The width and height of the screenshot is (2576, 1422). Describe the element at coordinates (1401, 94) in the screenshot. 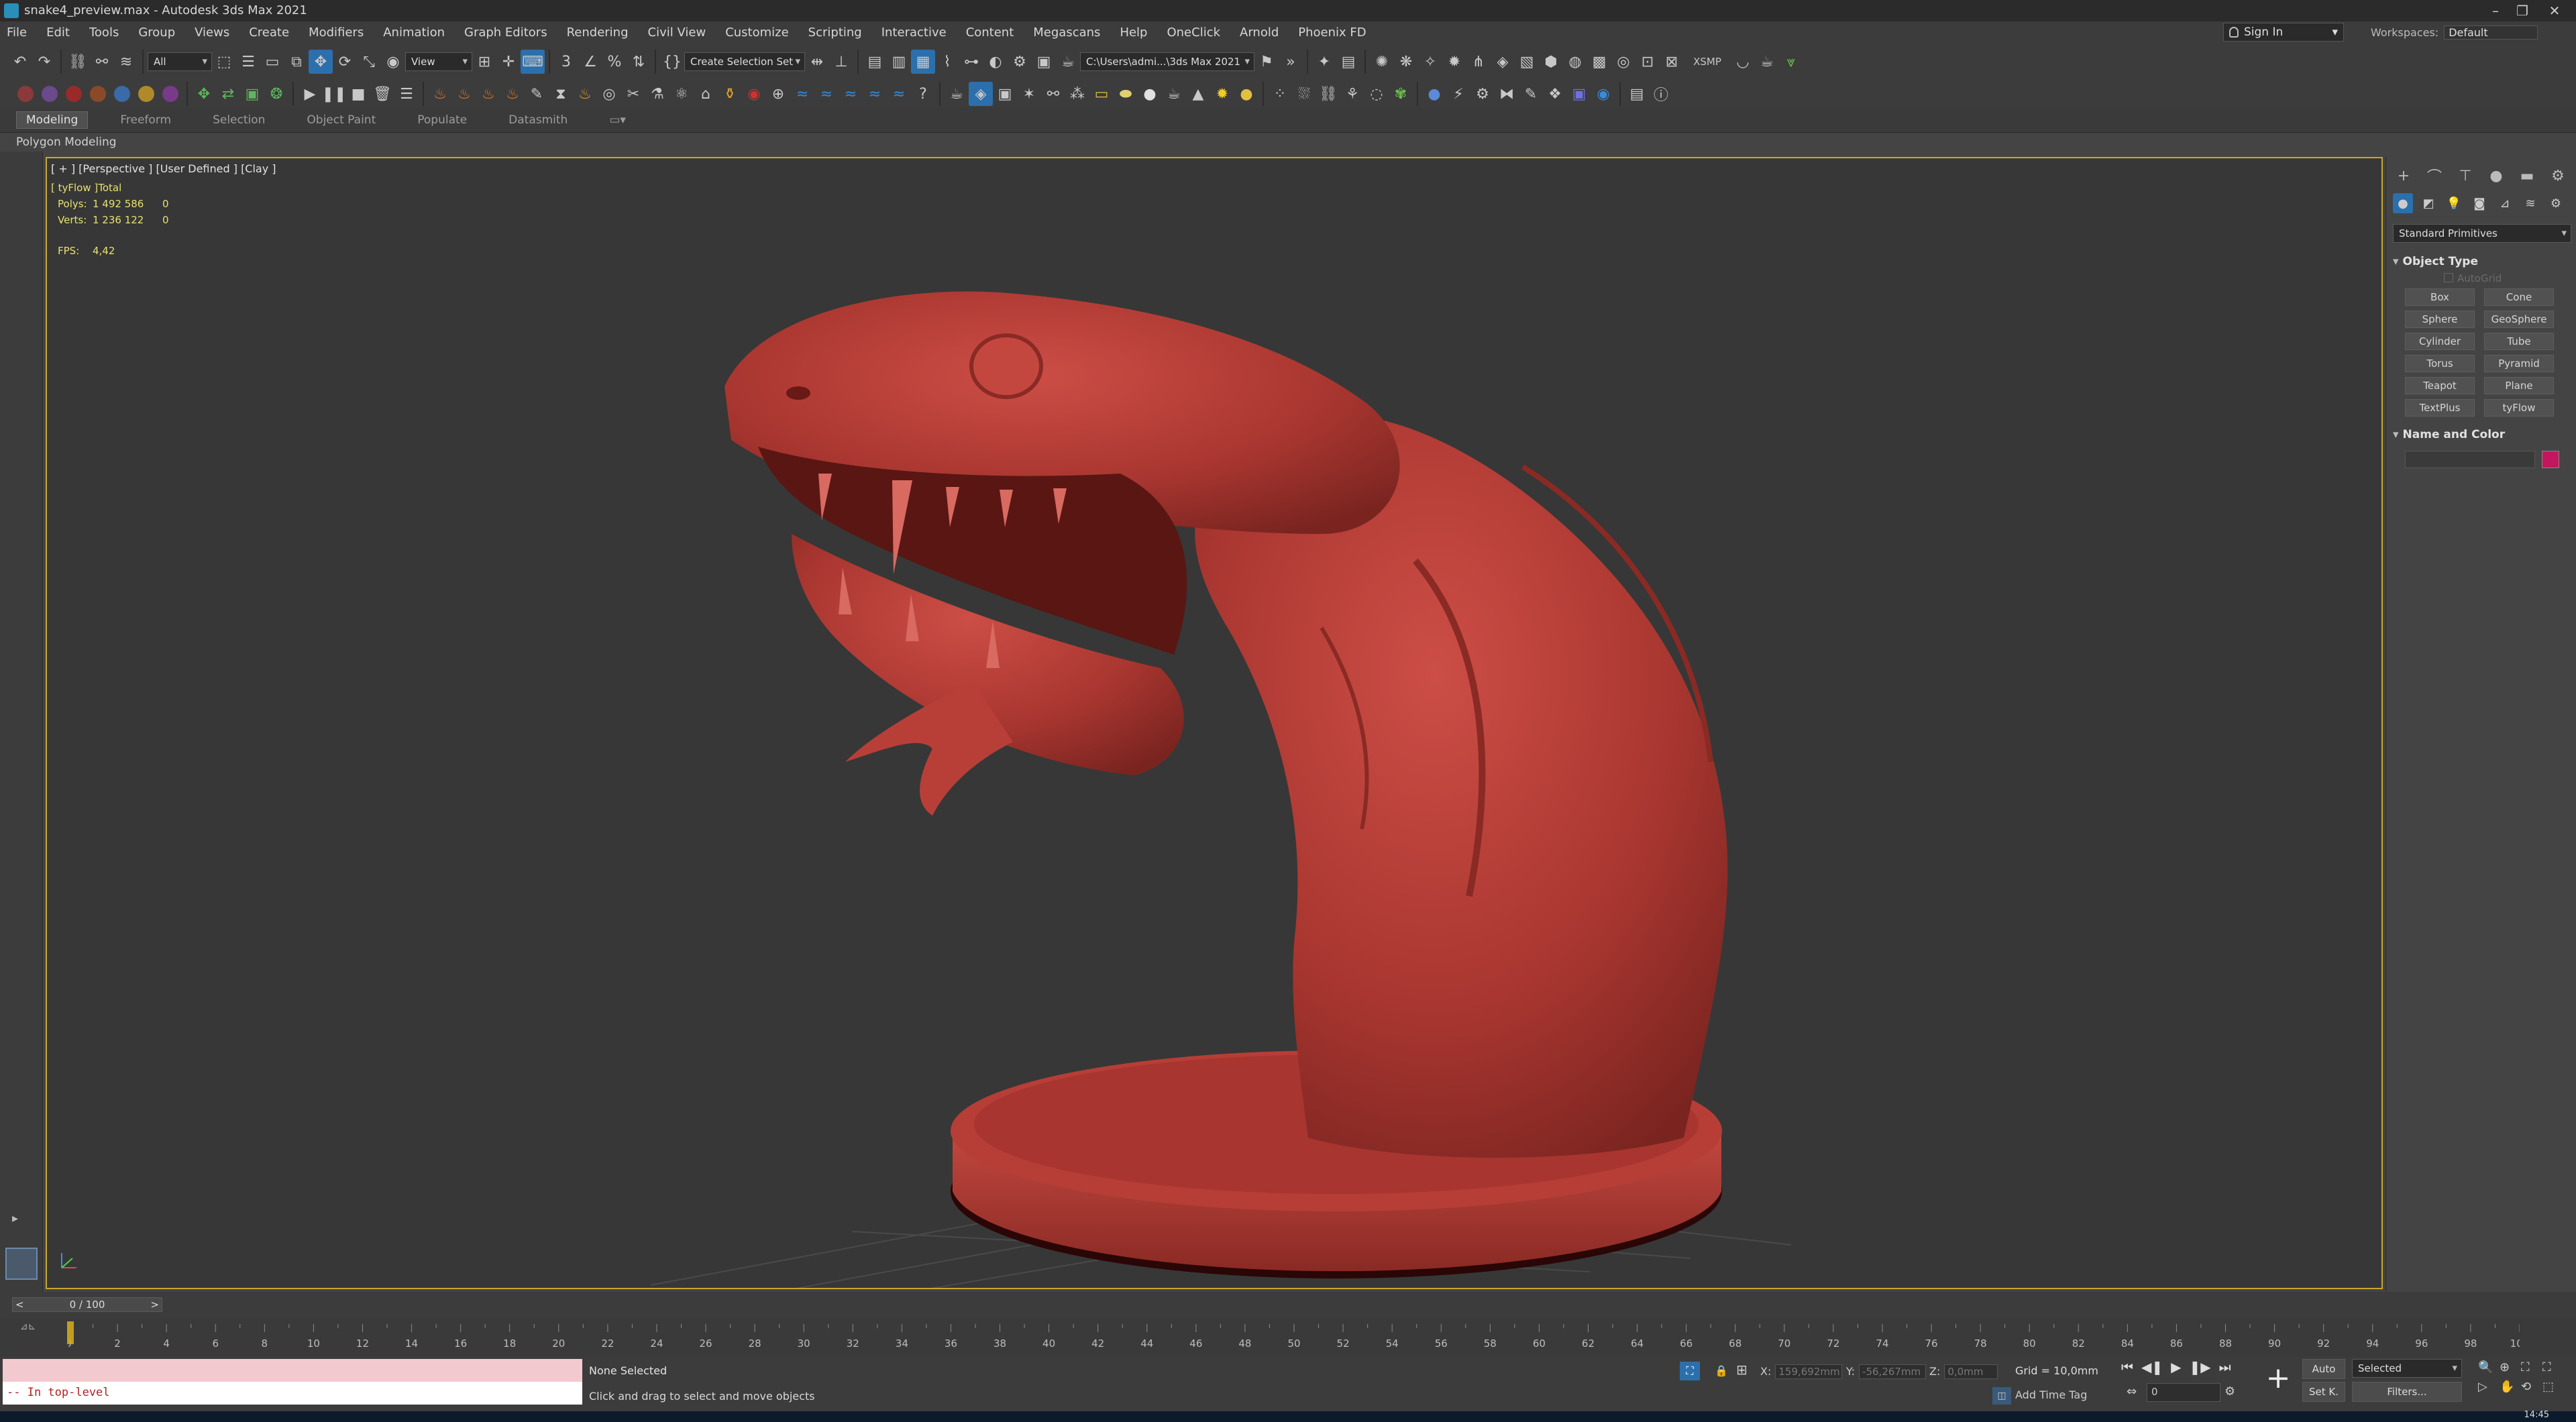

I see `plugin-icon: ✾` at that location.